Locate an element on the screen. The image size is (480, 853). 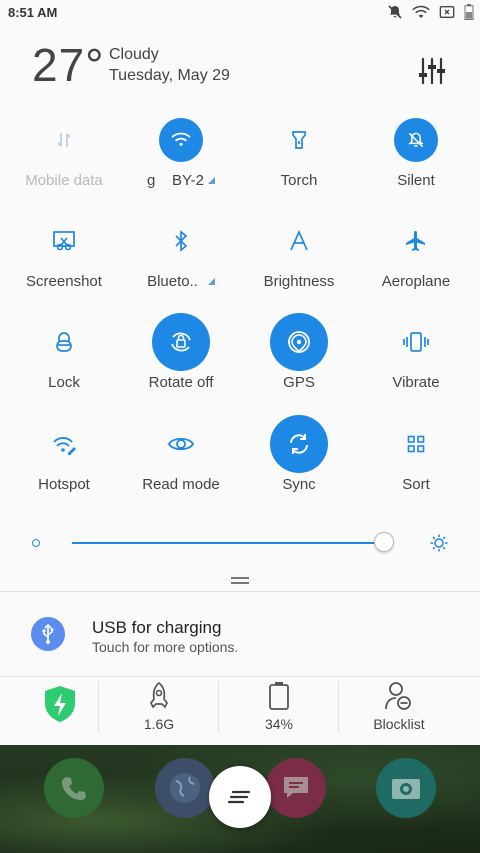
weather-condition: Cloudy is located at coordinates (134, 54).